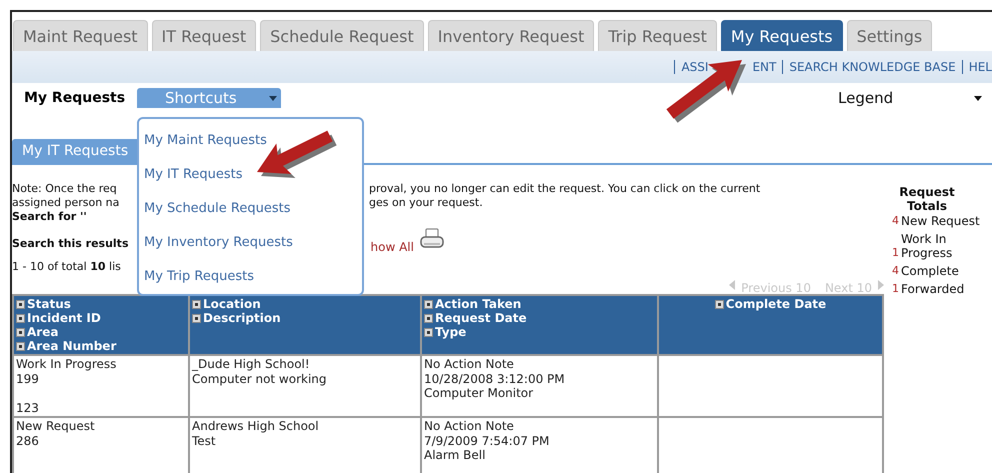  What do you see at coordinates (67, 267) in the screenshot?
I see `result-count: 1 - 10 of total 10 lis` at bounding box center [67, 267].